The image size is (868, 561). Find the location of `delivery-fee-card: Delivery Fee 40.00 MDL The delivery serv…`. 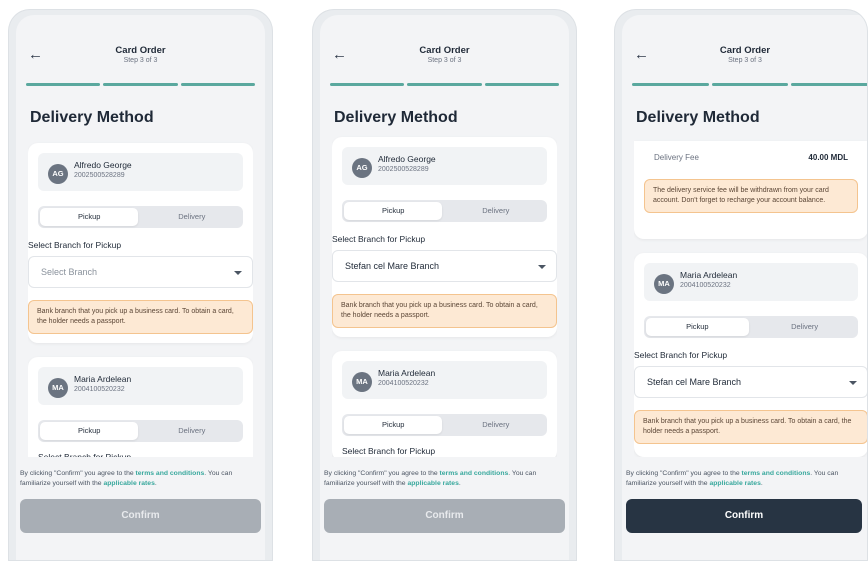

delivery-fee-card: Delivery Fee 40.00 MDL The delivery serv… is located at coordinates (751, 190).